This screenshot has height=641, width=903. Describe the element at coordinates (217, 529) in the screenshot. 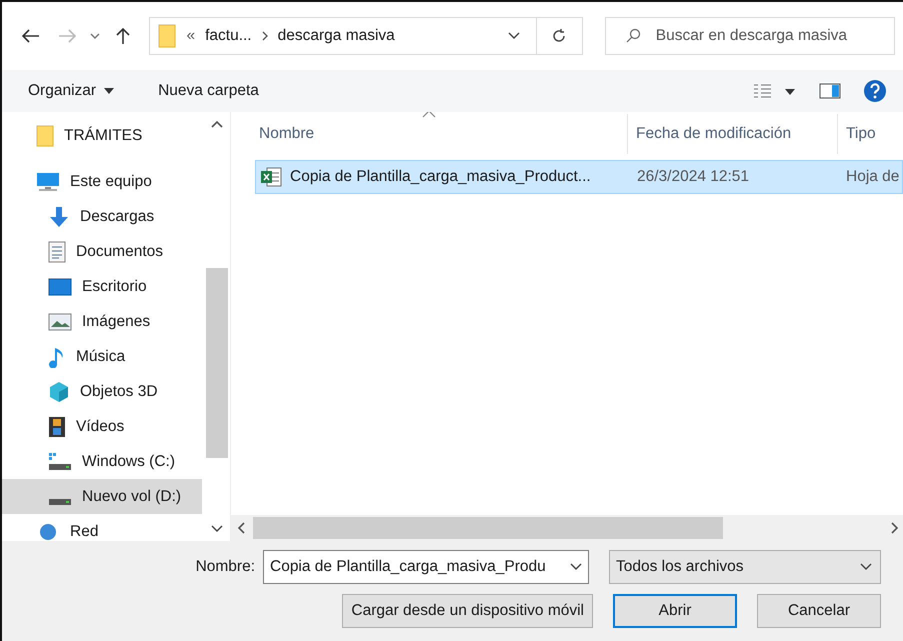

I see `scroll-down-icon` at that location.